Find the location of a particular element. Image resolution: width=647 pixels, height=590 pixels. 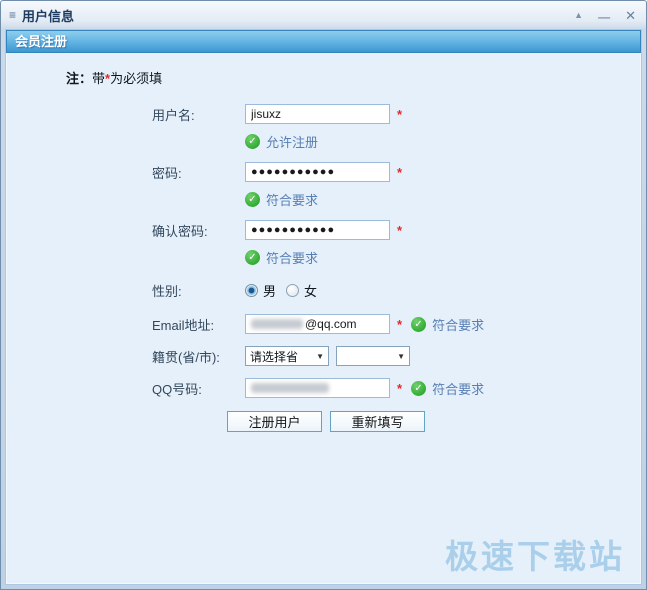

username-label: 用户名: is located at coordinates (173, 115).